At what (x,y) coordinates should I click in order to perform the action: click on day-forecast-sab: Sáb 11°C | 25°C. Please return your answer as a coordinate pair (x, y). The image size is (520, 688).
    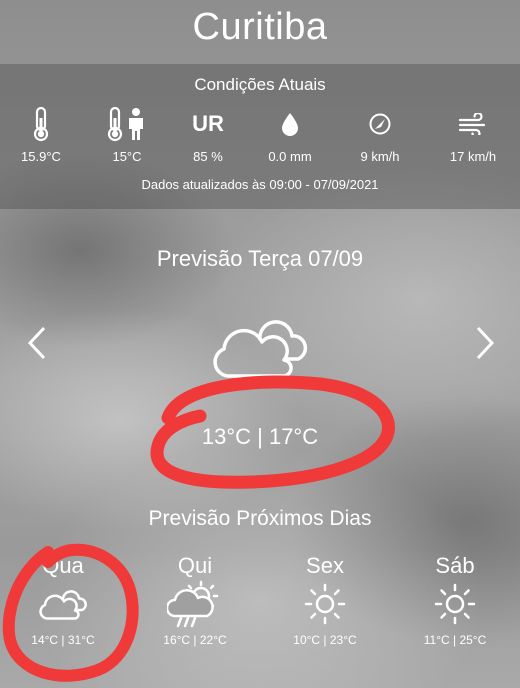
    Looking at the image, I should click on (455, 600).